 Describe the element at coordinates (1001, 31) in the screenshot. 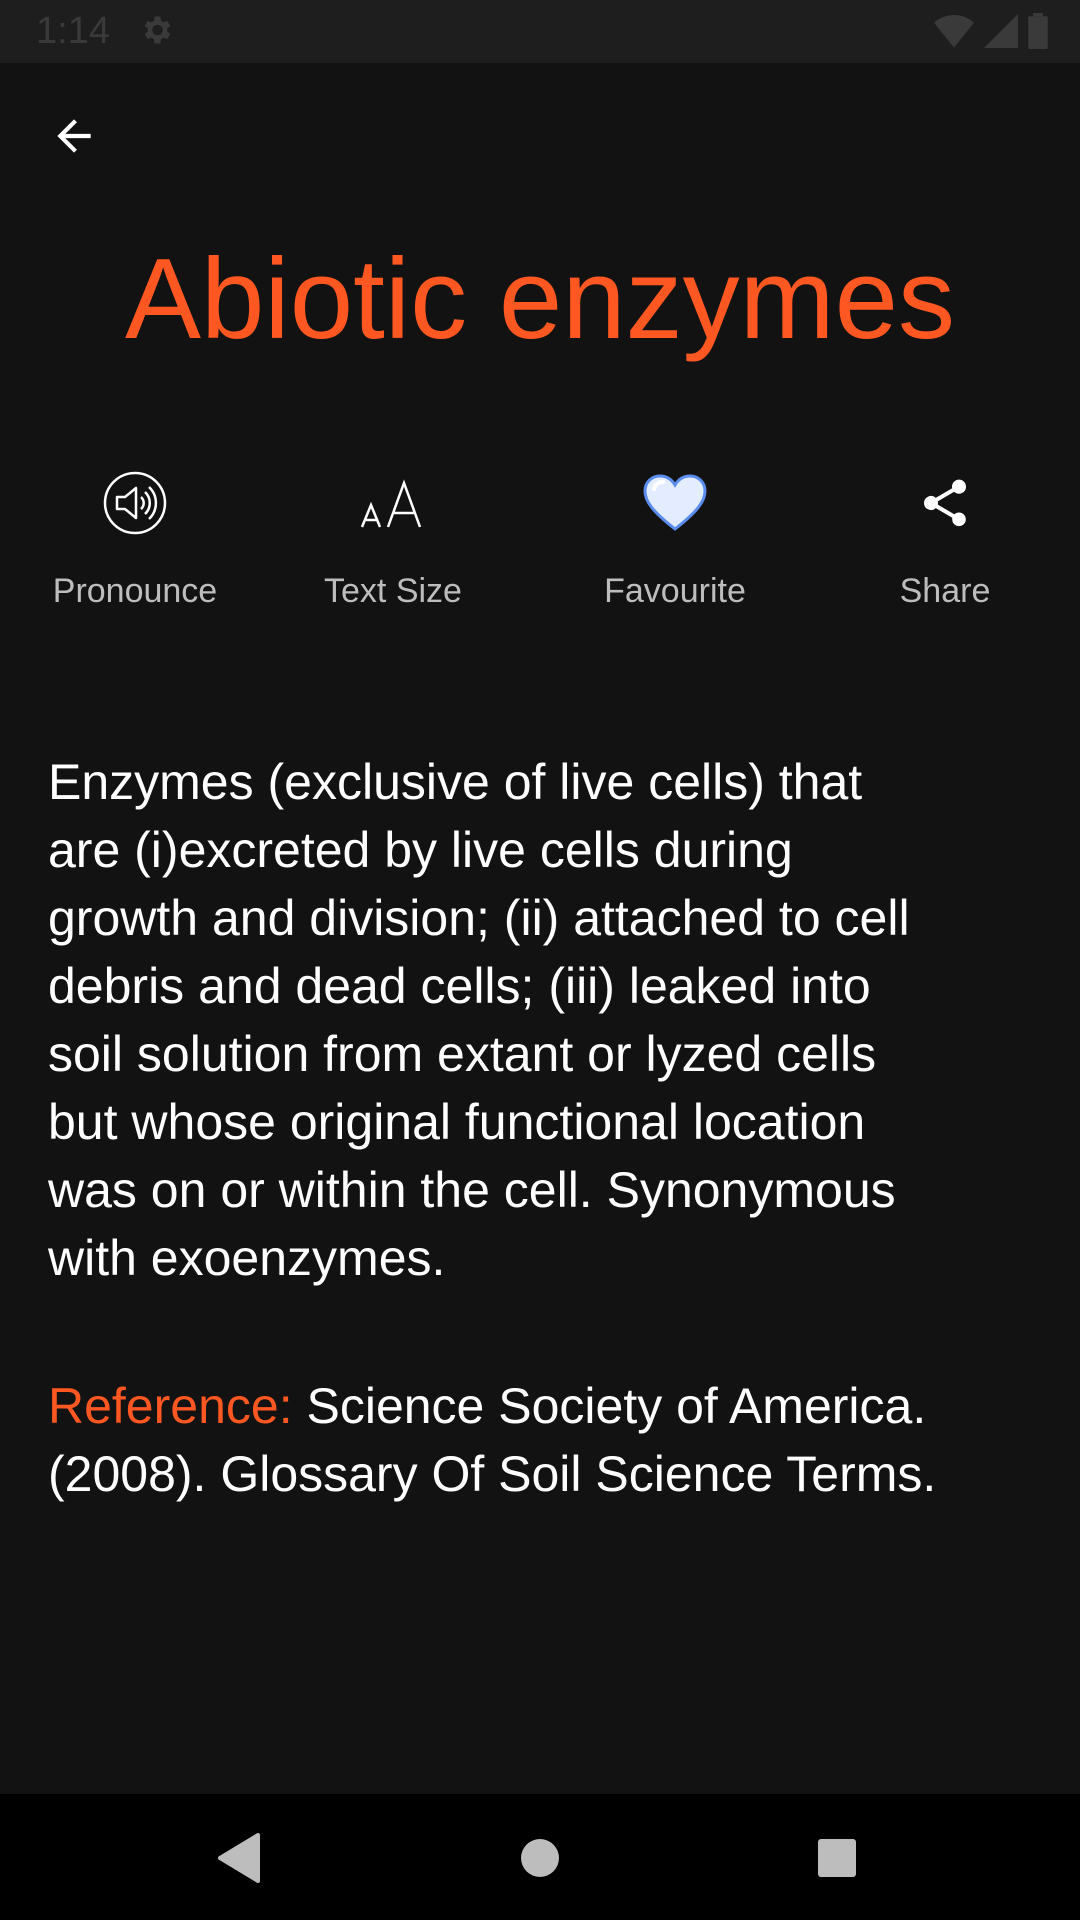

I see `signal-icon` at that location.